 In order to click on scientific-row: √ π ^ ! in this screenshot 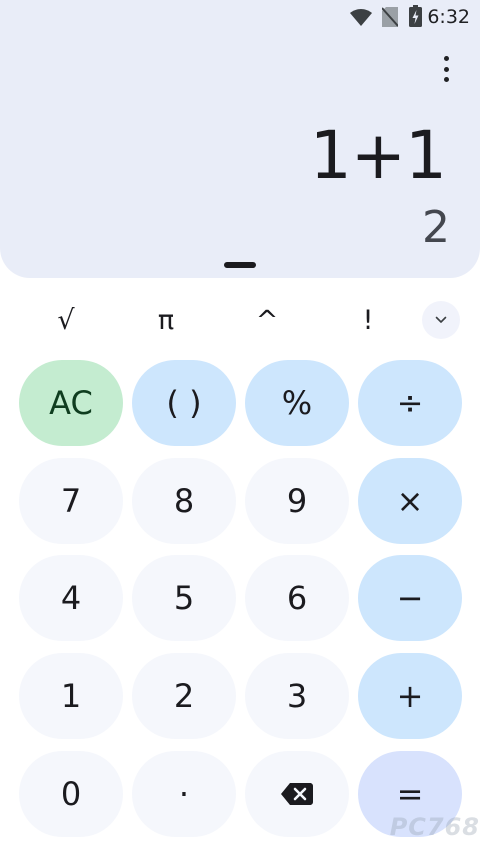, I will do `click(240, 320)`.